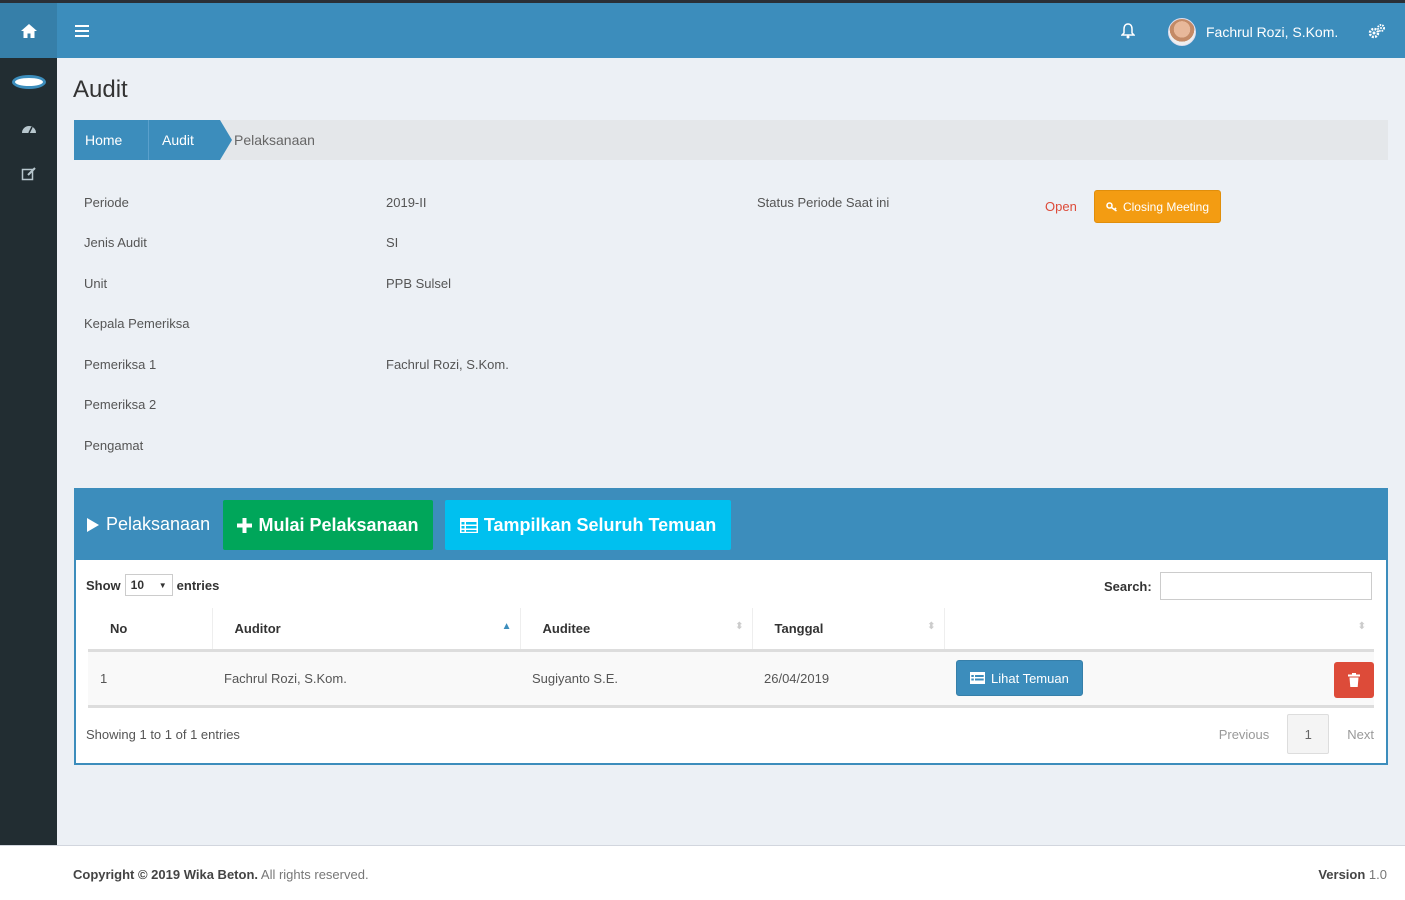  I want to click on brand-logo-icon, so click(28, 82).